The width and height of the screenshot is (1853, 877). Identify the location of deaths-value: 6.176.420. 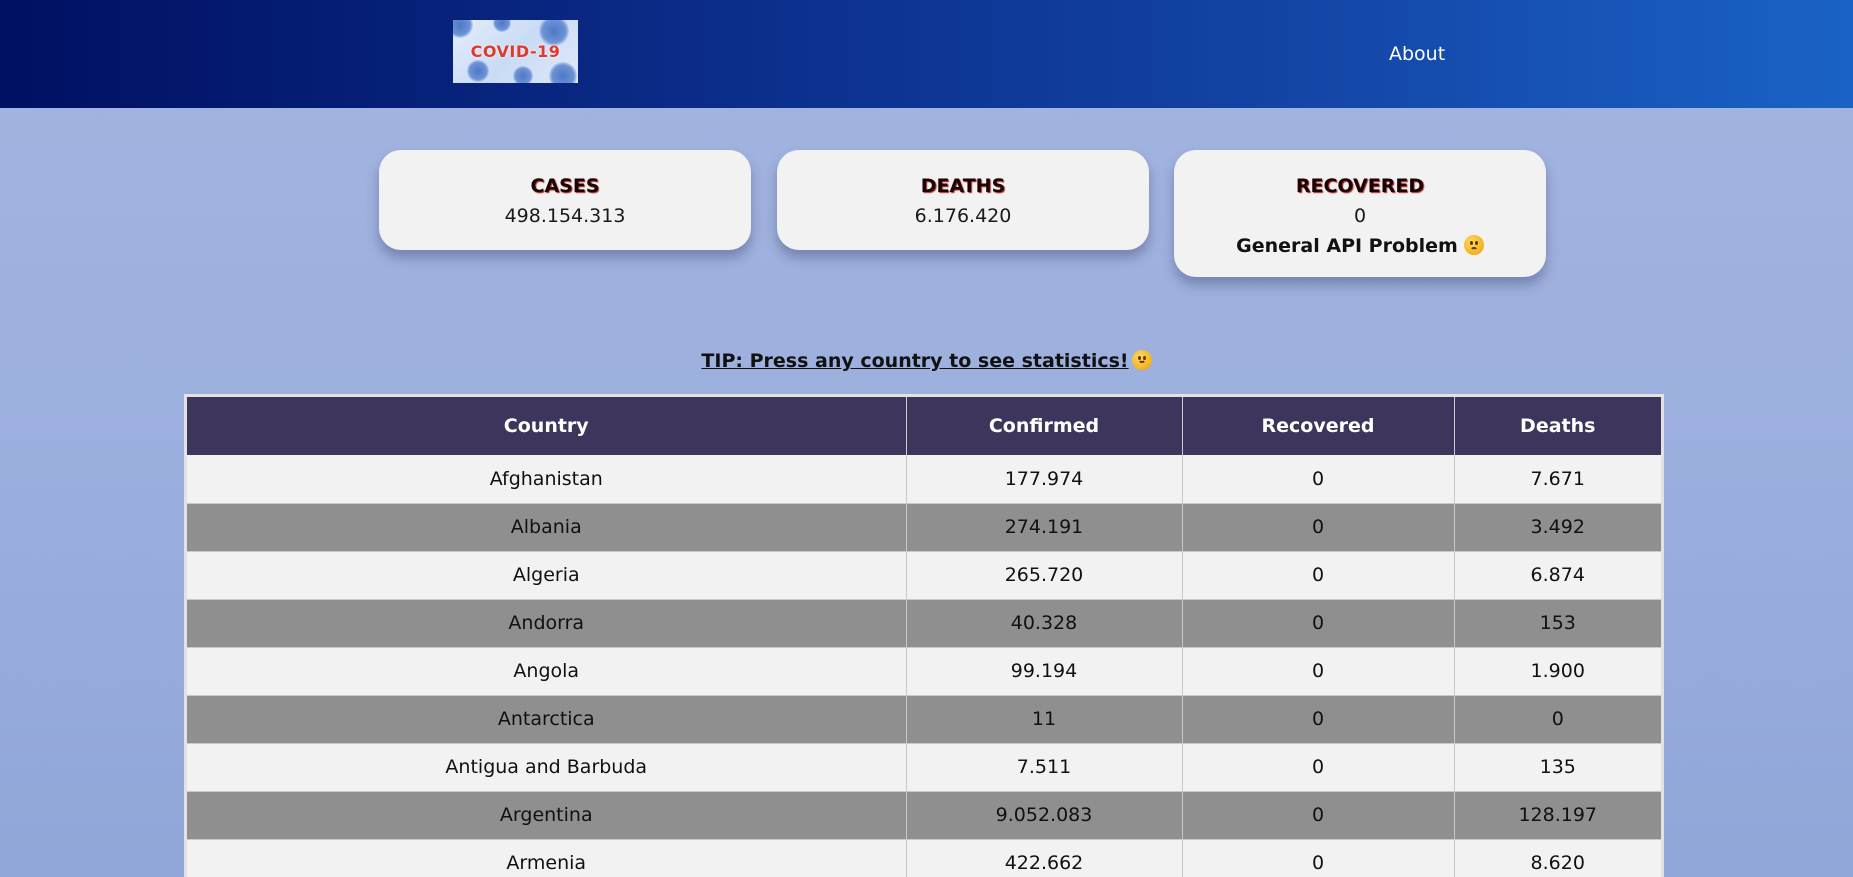
(963, 216).